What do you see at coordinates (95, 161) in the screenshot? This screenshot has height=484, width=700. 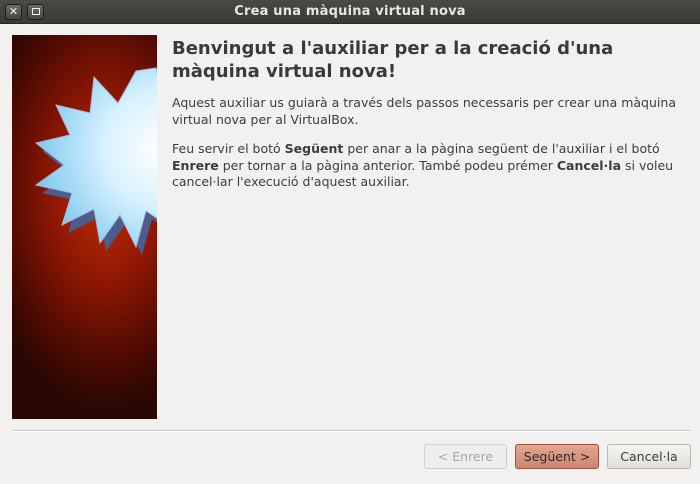 I see `virtualbox-star-icon` at bounding box center [95, 161].